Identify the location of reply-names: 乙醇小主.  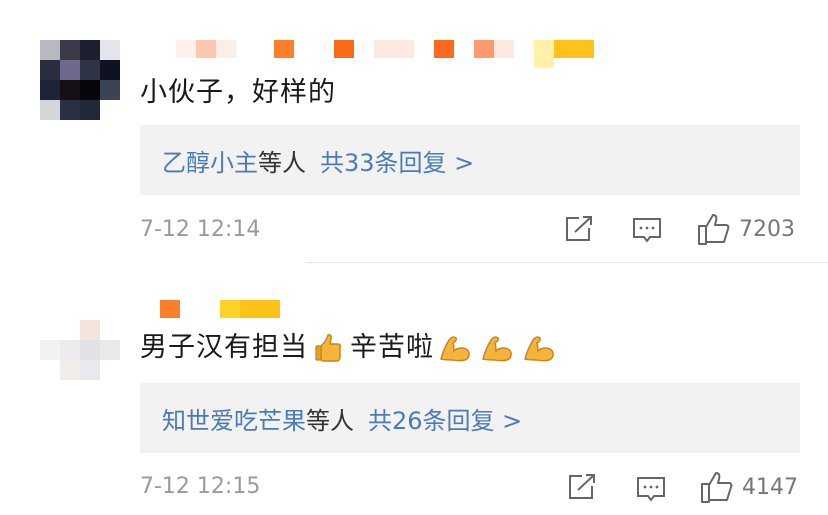
(210, 160).